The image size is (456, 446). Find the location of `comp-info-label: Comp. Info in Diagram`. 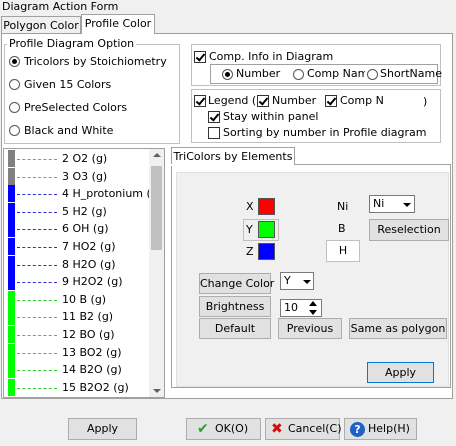

comp-info-label: Comp. Info in Diagram is located at coordinates (271, 56).